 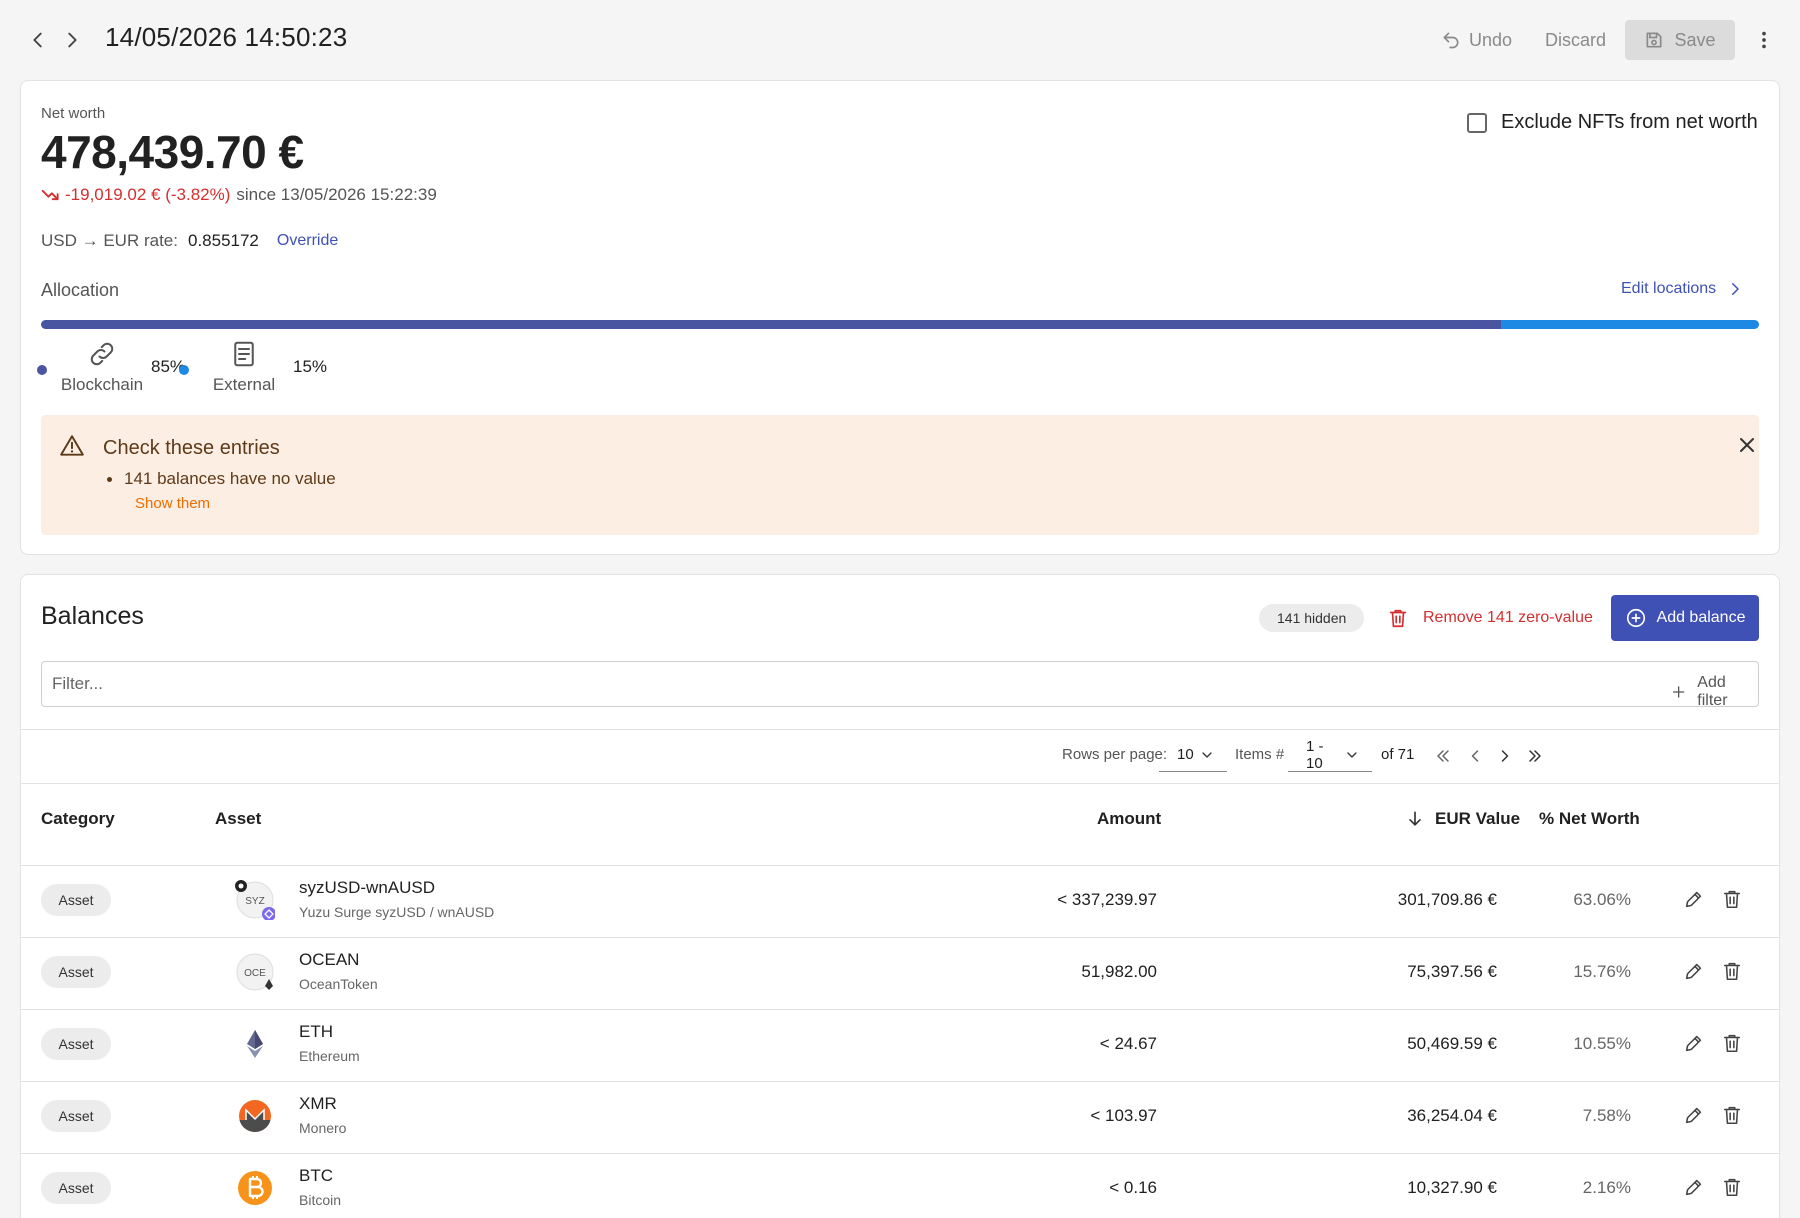 I want to click on allocation-legend-external: External 15%, so click(x=253, y=367).